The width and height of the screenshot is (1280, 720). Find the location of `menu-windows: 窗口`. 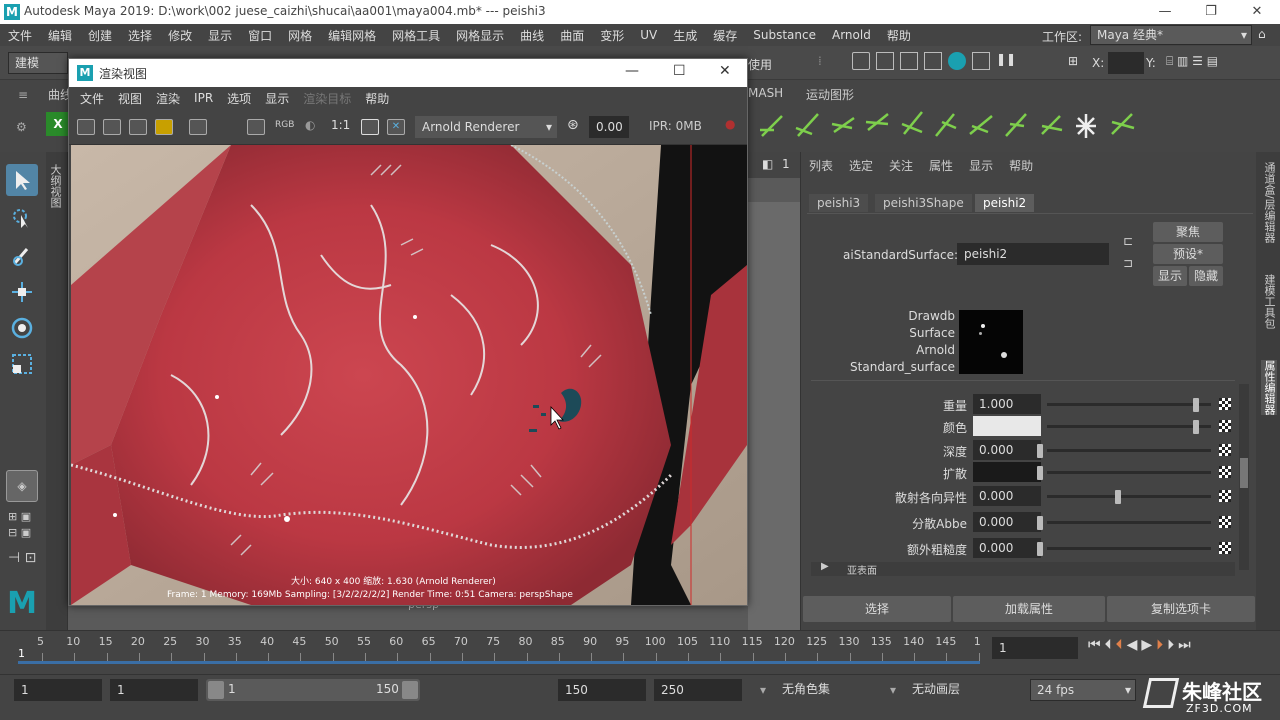

menu-windows: 窗口 is located at coordinates (260, 35).